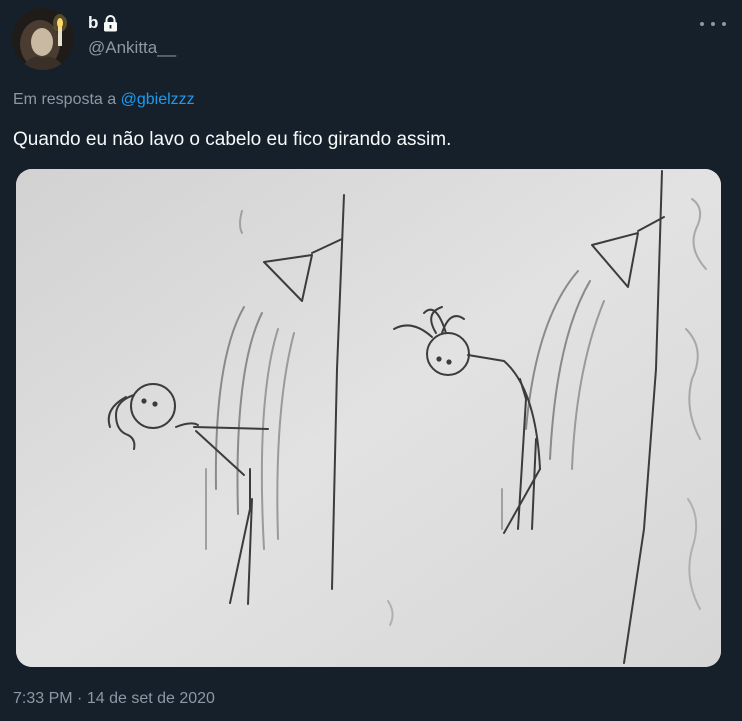 The image size is (742, 721). What do you see at coordinates (93, 23) in the screenshot?
I see `display-name: b` at bounding box center [93, 23].